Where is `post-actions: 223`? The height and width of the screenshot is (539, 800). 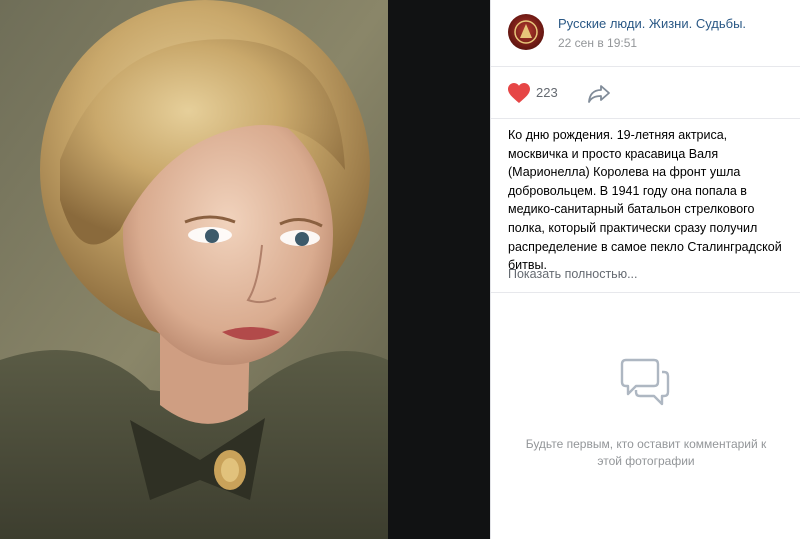 post-actions: 223 is located at coordinates (645, 92).